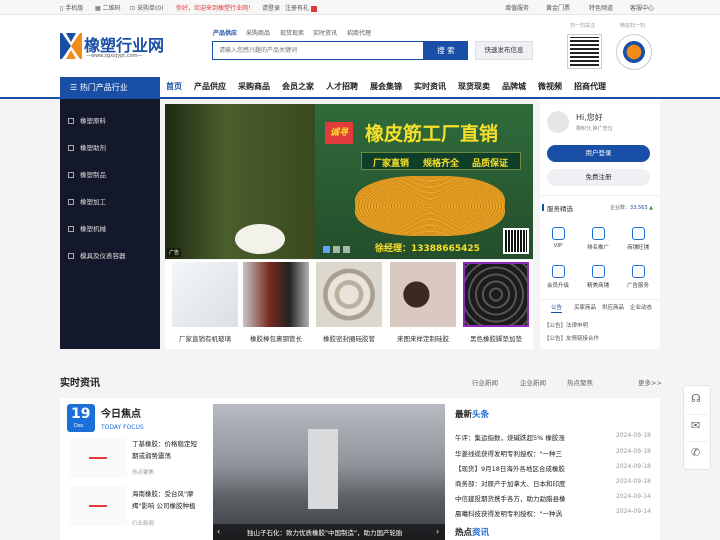 The width and height of the screenshot is (720, 540). I want to click on service-shop: 商铺旺铺, so click(638, 239).